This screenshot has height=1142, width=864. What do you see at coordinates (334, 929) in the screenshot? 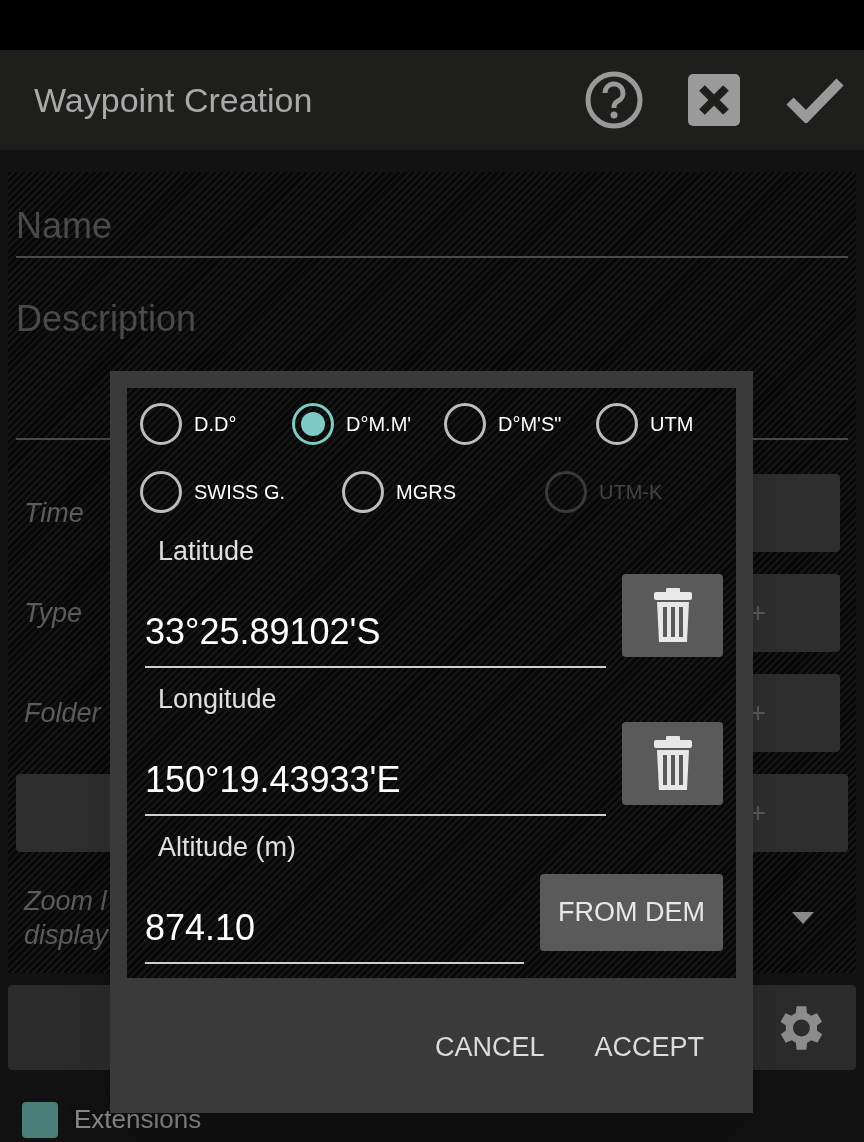
I see `coordinate-field: 874.10` at bounding box center [334, 929].